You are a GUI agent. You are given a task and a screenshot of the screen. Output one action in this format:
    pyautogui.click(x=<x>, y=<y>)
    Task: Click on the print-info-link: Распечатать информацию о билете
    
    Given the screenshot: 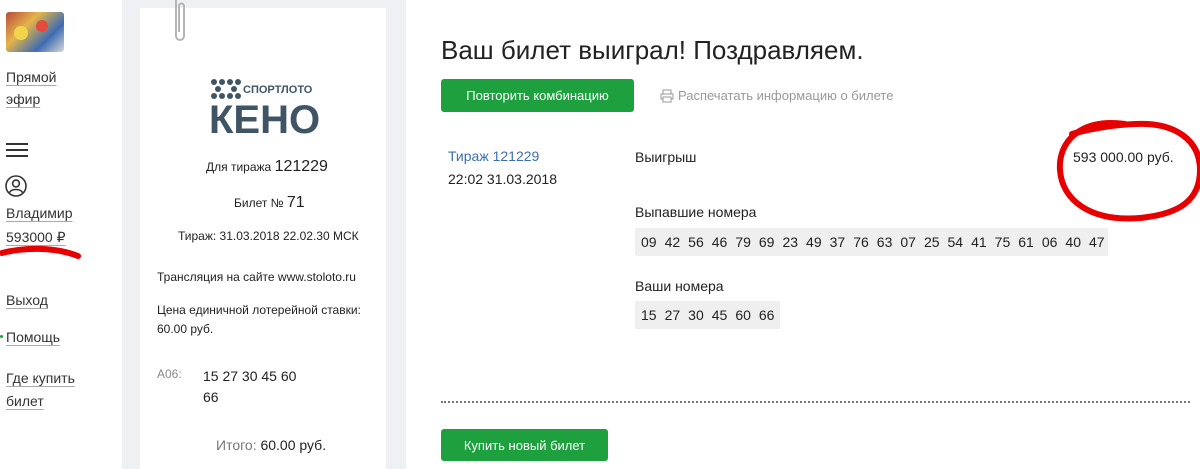 What is the action you would take?
    pyautogui.click(x=776, y=95)
    